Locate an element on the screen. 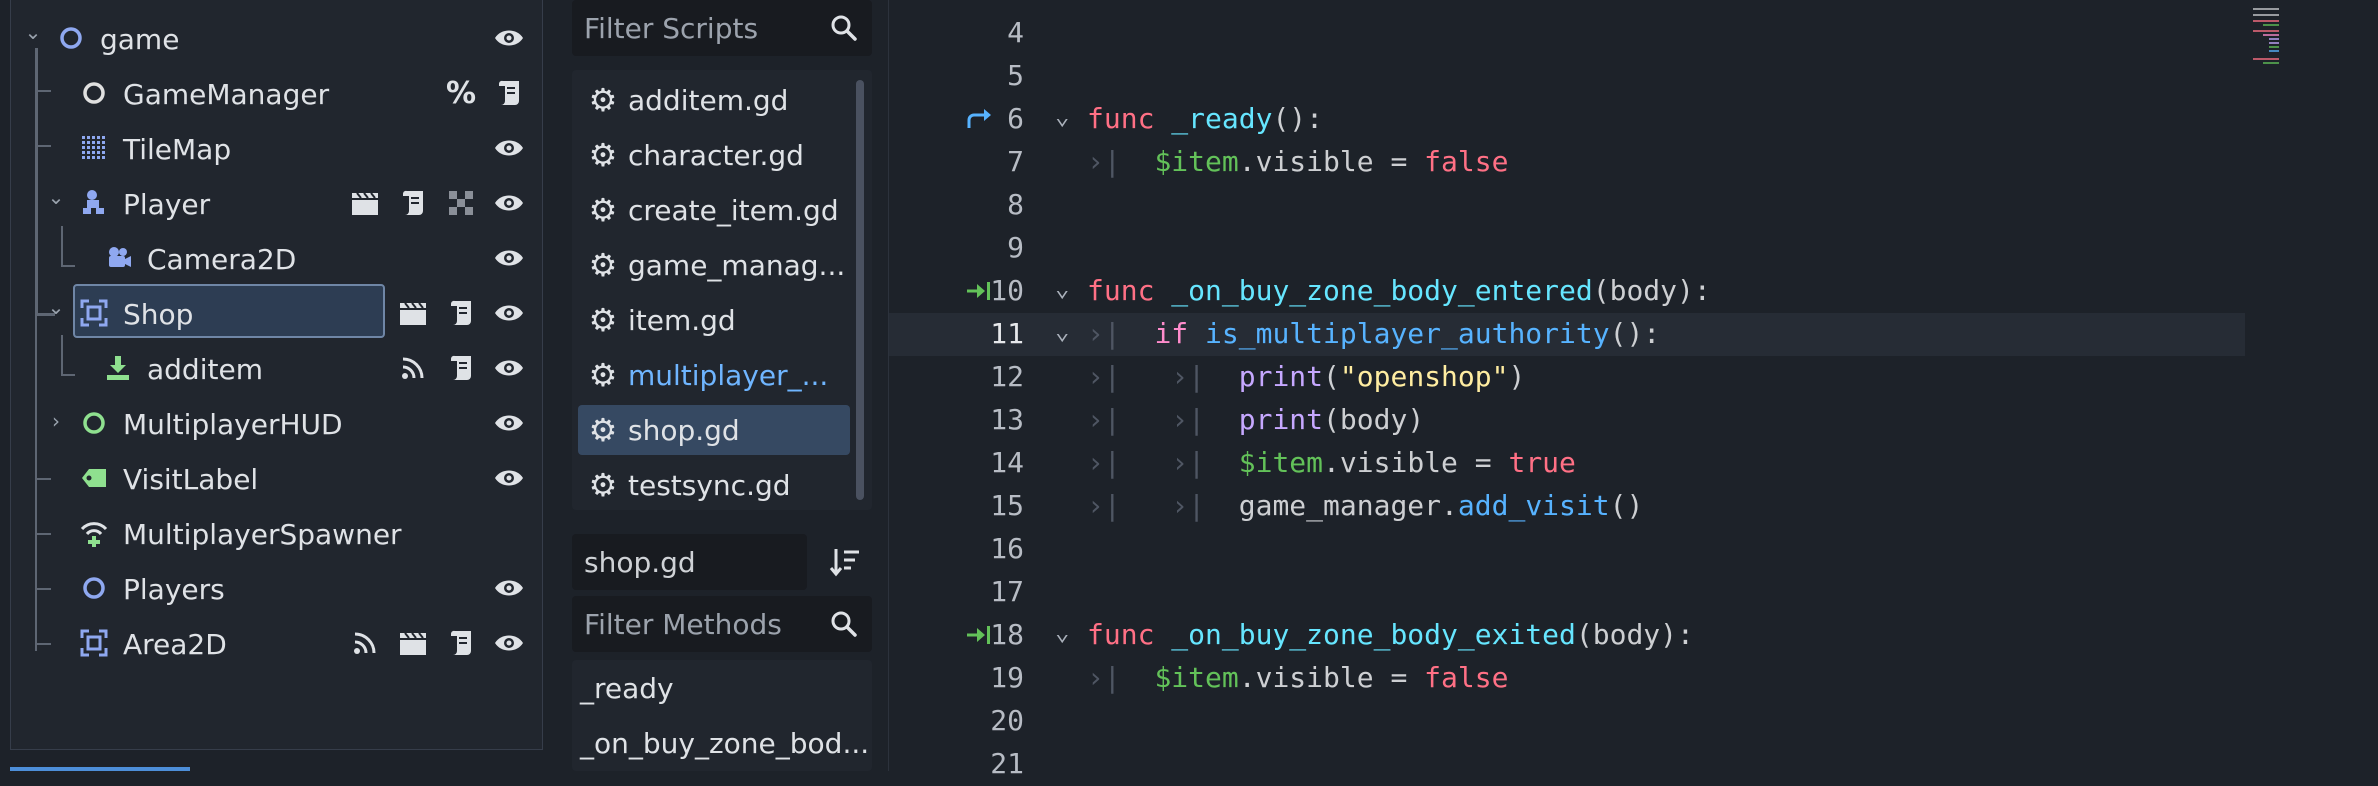  script-item: ⚙ create_item.gd is located at coordinates (714, 210).